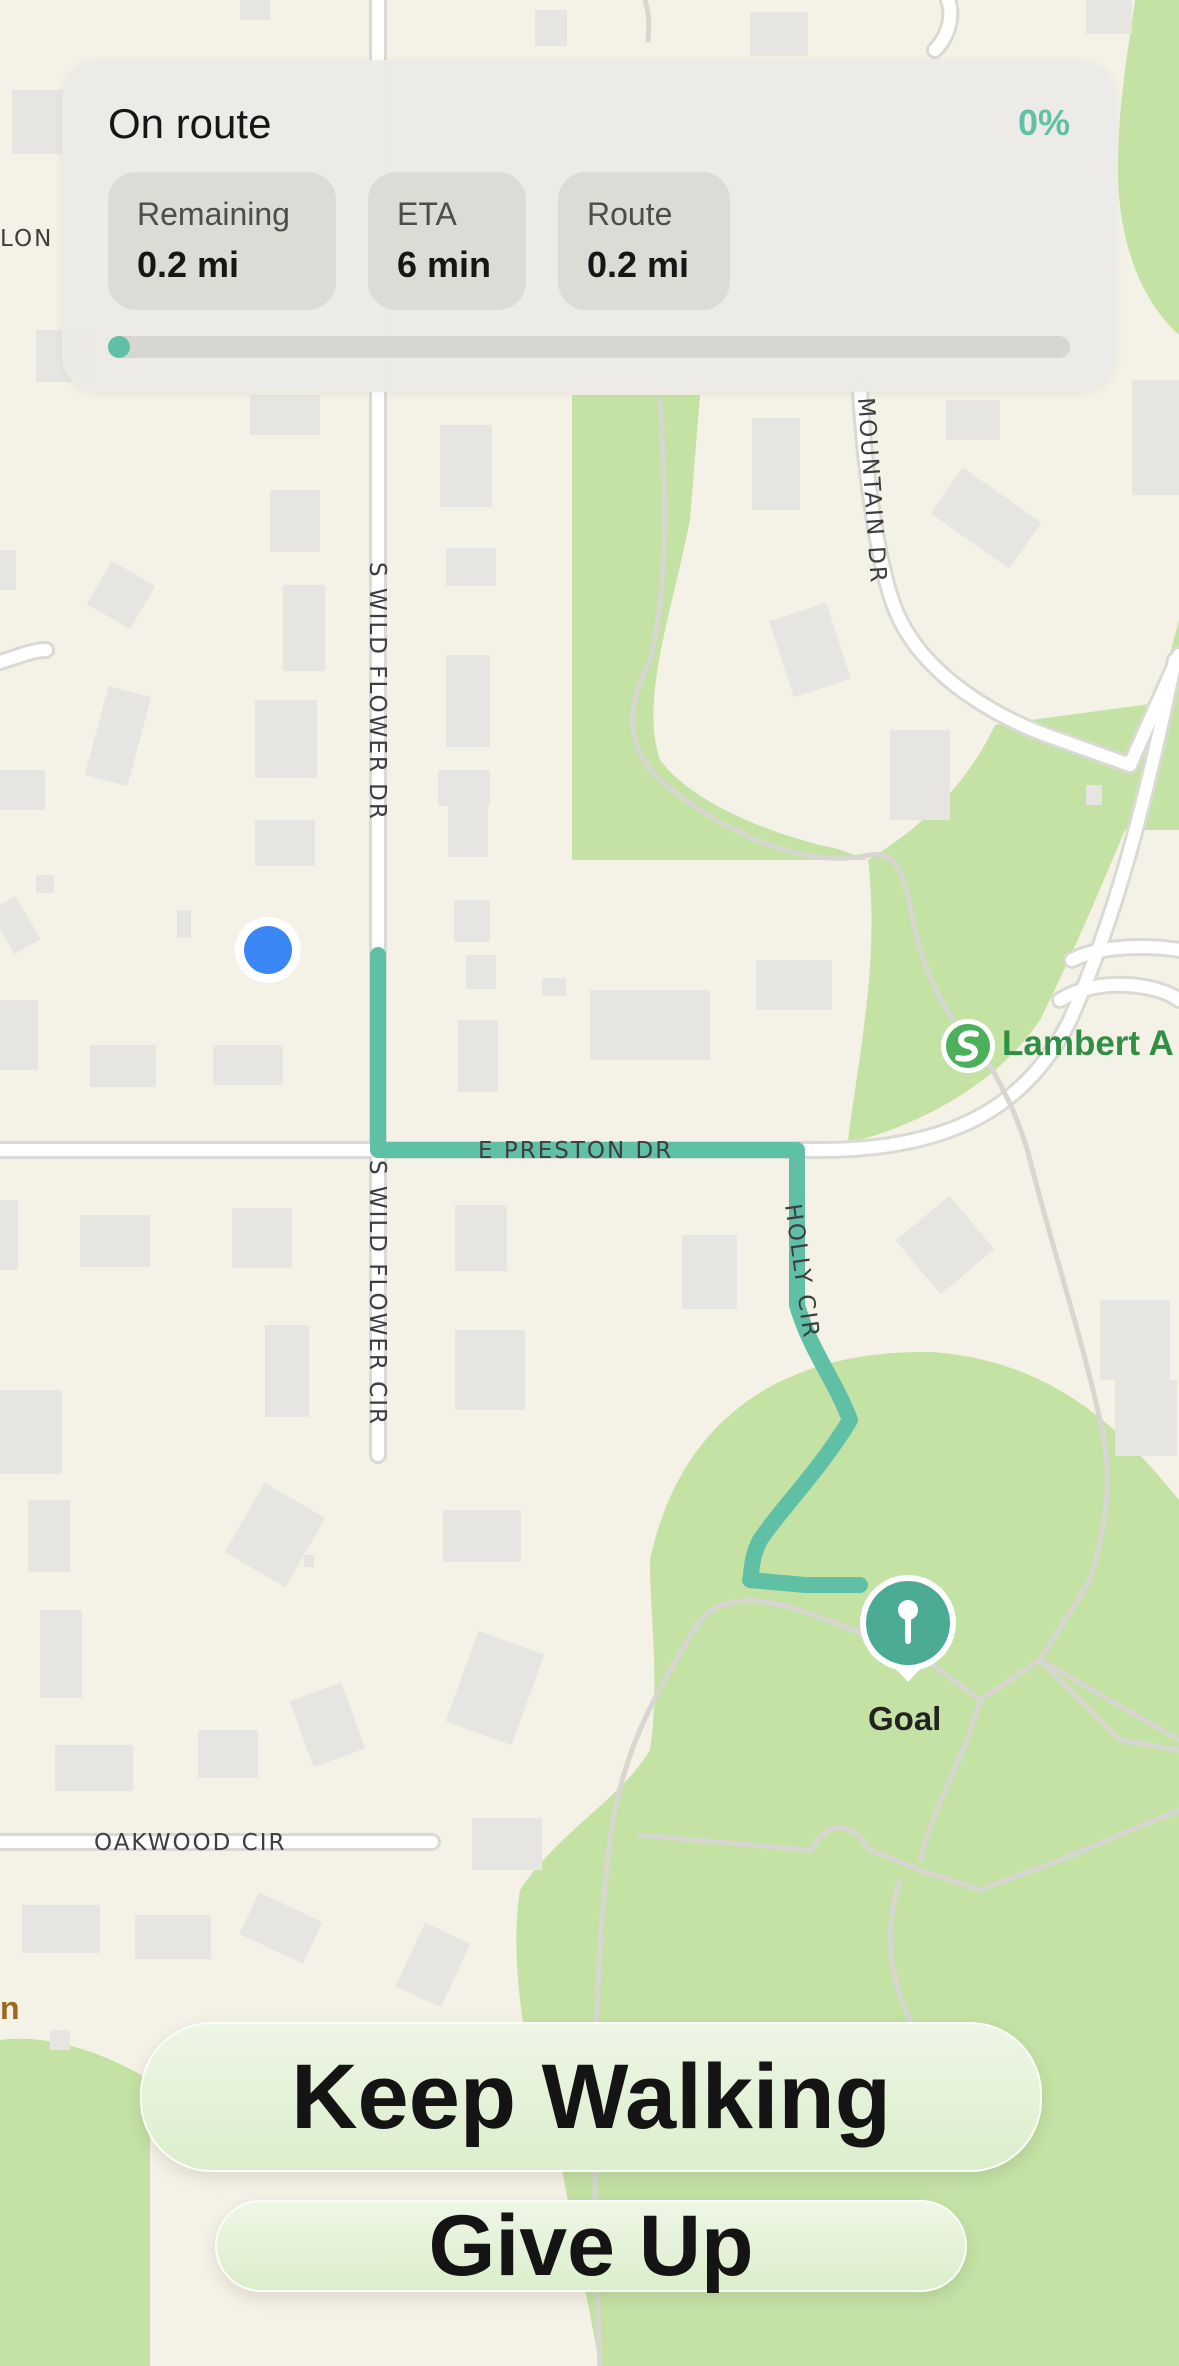  I want to click on eta-value: 6 min, so click(444, 264).